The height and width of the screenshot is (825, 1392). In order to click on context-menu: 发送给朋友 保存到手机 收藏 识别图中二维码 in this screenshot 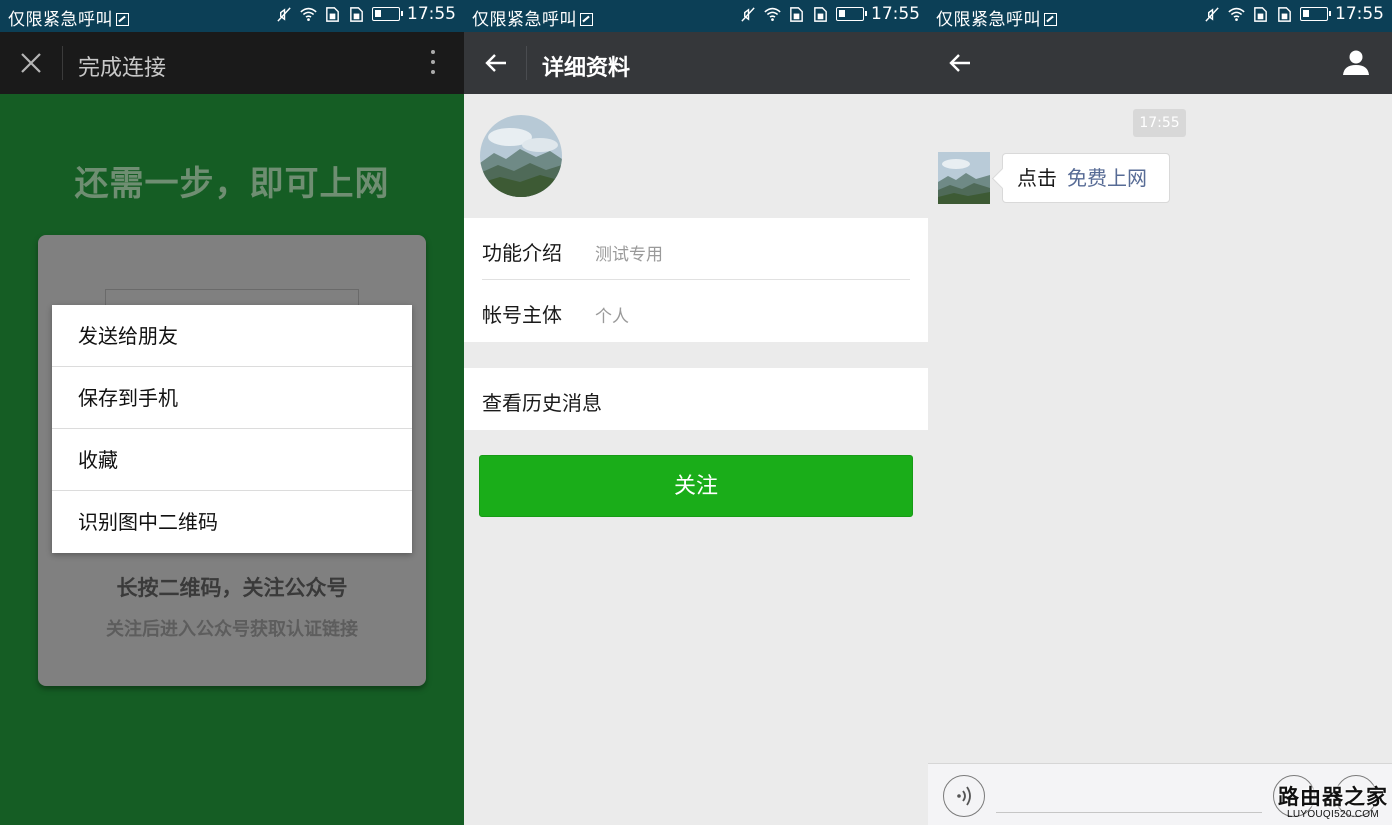, I will do `click(232, 429)`.